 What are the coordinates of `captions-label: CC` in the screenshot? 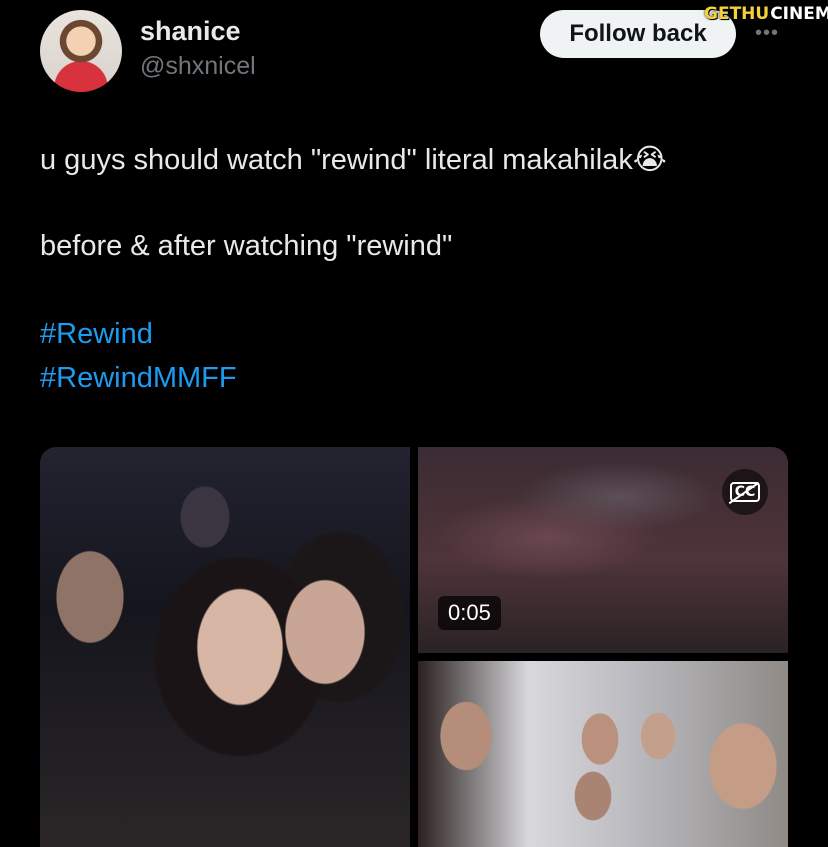 It's located at (745, 492).